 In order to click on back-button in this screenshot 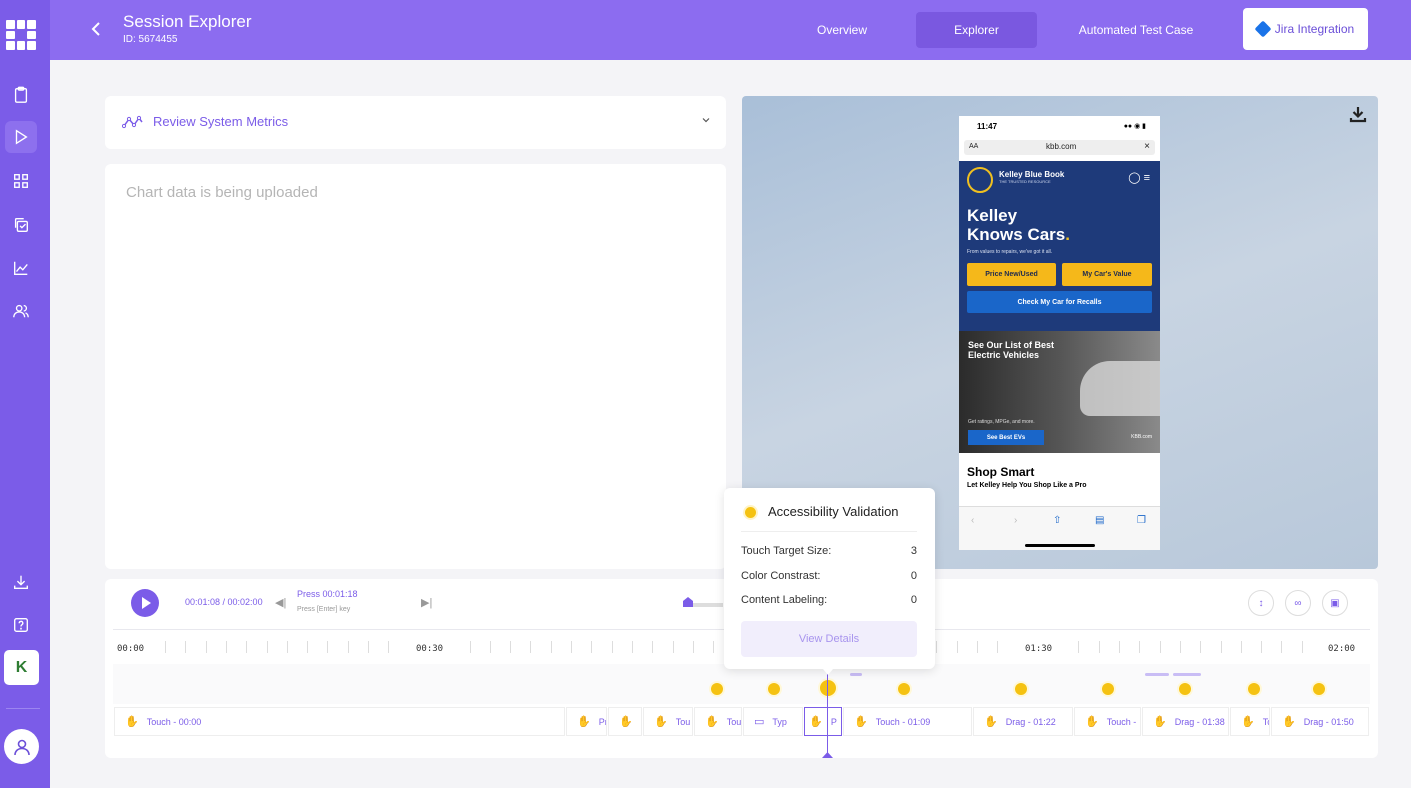, I will do `click(96, 29)`.